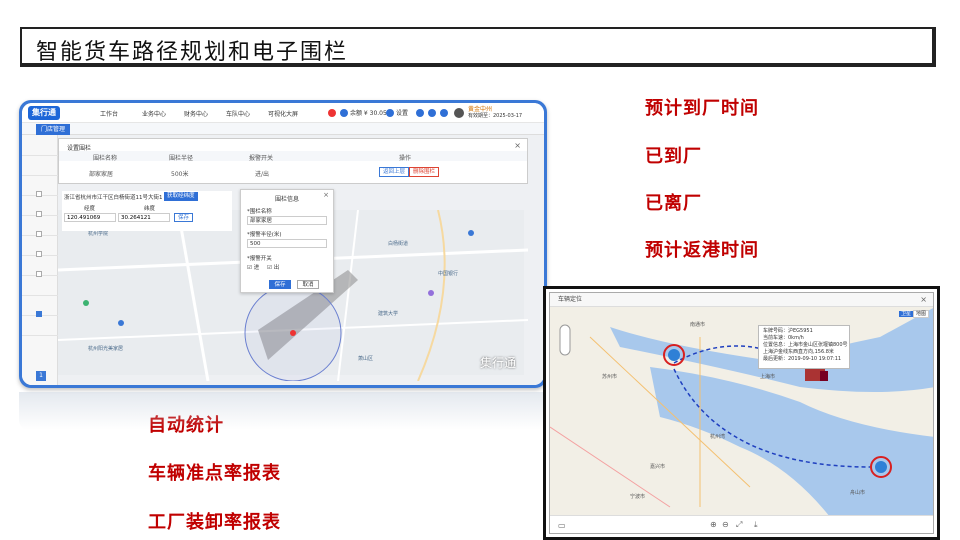 The height and width of the screenshot is (540, 960). I want to click on city-label: 舟山市, so click(858, 493).